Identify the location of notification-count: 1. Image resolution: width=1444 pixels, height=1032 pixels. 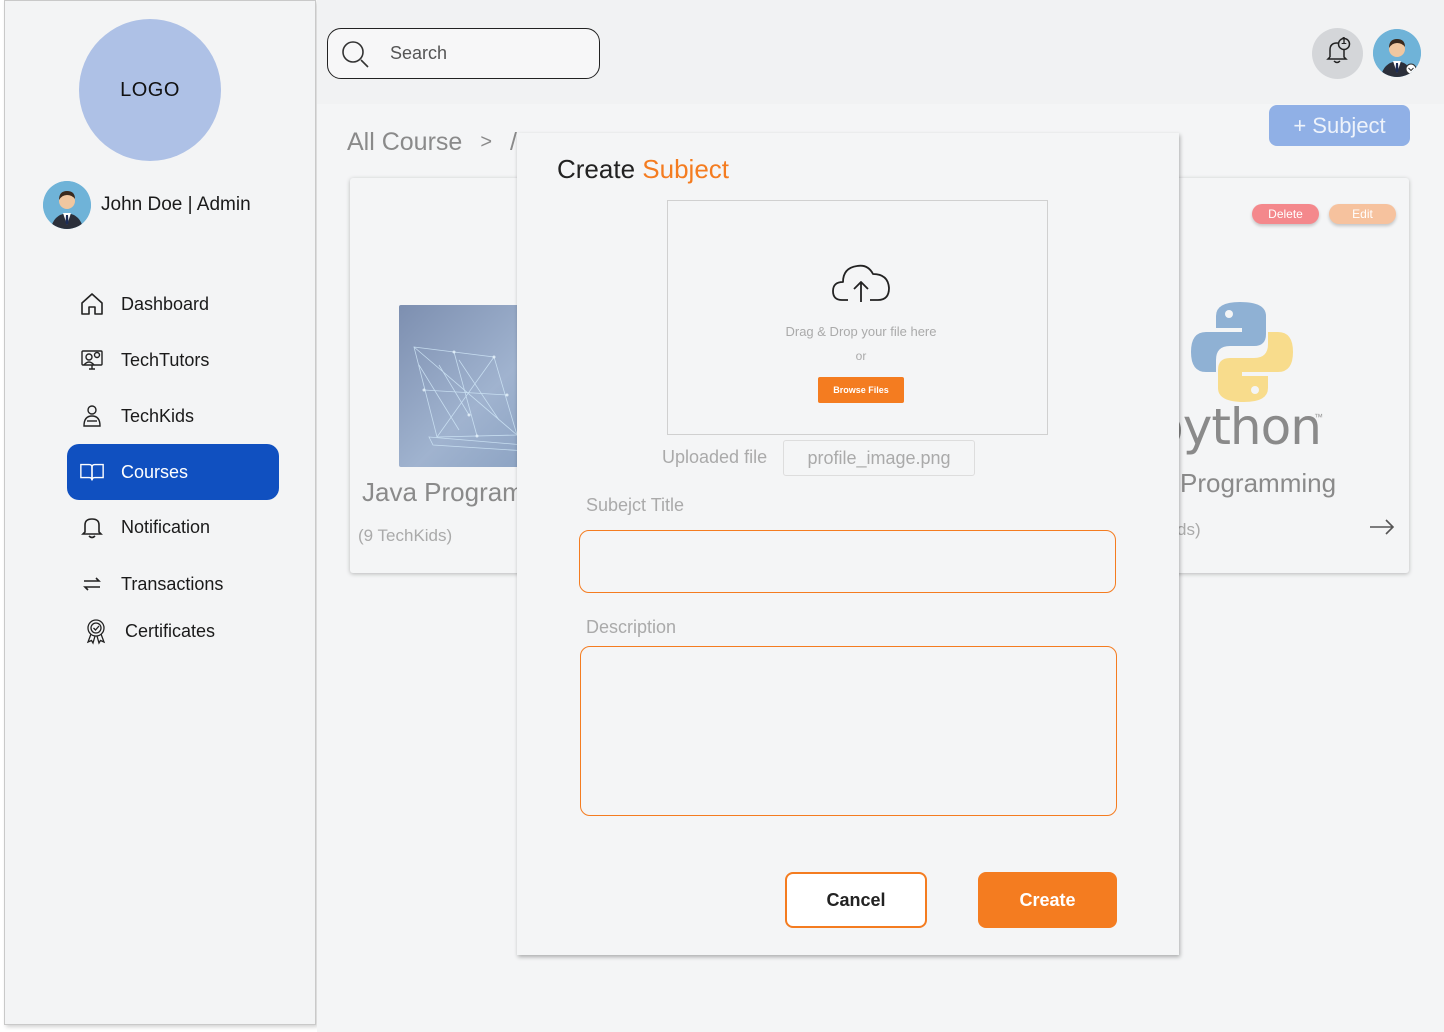
(1344, 41).